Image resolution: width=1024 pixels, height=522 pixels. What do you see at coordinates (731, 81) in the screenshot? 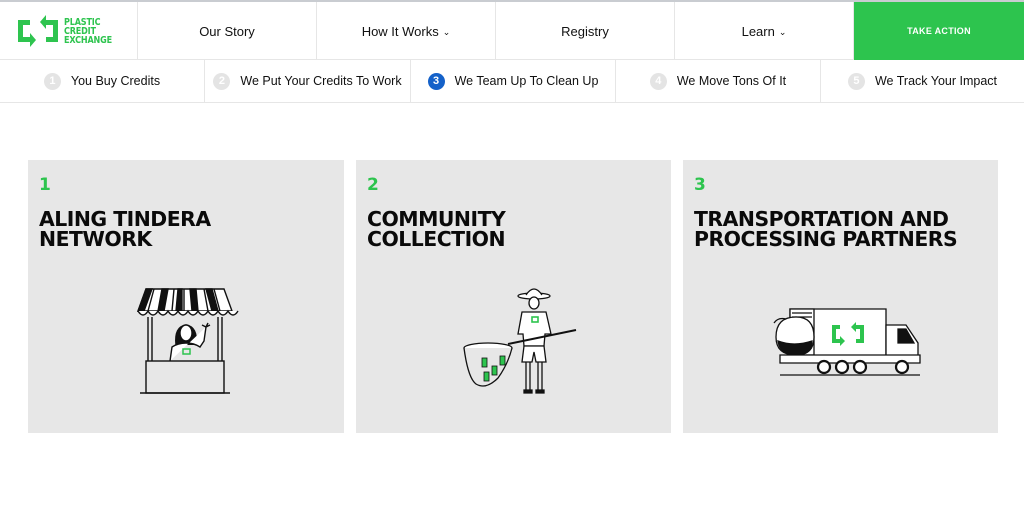
I see `step-label: We Move Tons Of It` at bounding box center [731, 81].